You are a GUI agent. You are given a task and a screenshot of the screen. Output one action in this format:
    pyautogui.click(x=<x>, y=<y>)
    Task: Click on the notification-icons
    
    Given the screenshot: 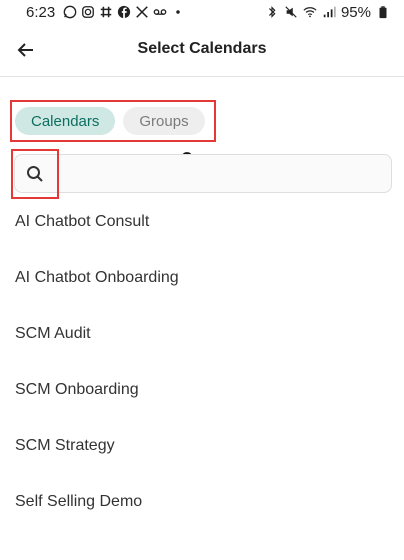 What is the action you would take?
    pyautogui.click(x=124, y=12)
    